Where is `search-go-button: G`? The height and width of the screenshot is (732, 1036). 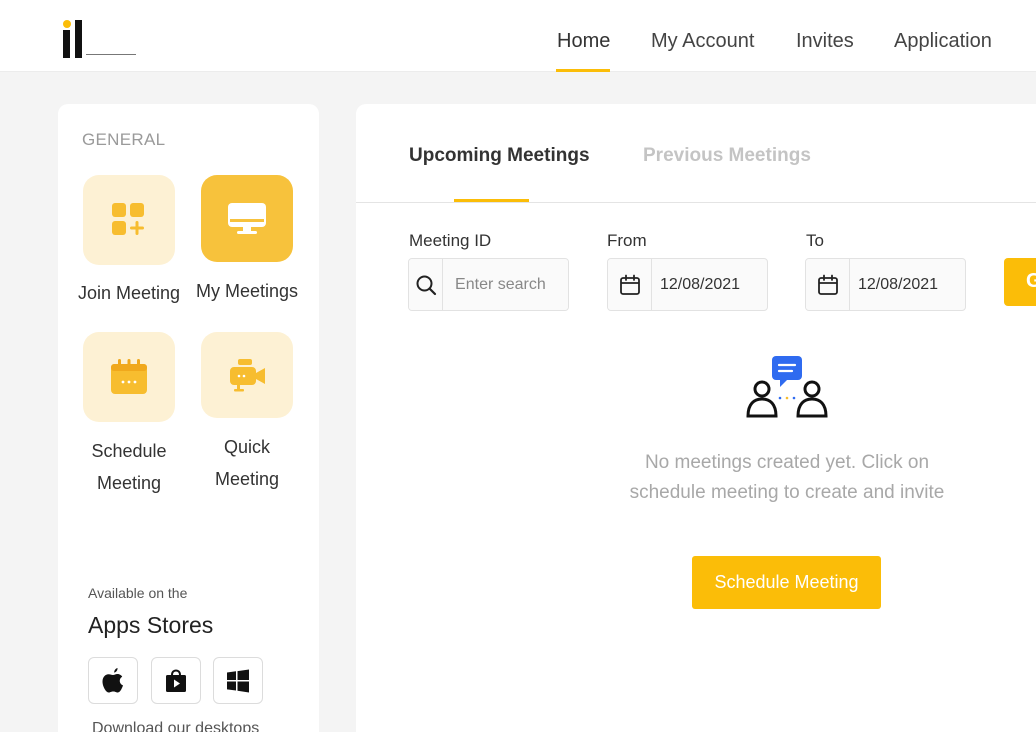
search-go-button: G is located at coordinates (1020, 282).